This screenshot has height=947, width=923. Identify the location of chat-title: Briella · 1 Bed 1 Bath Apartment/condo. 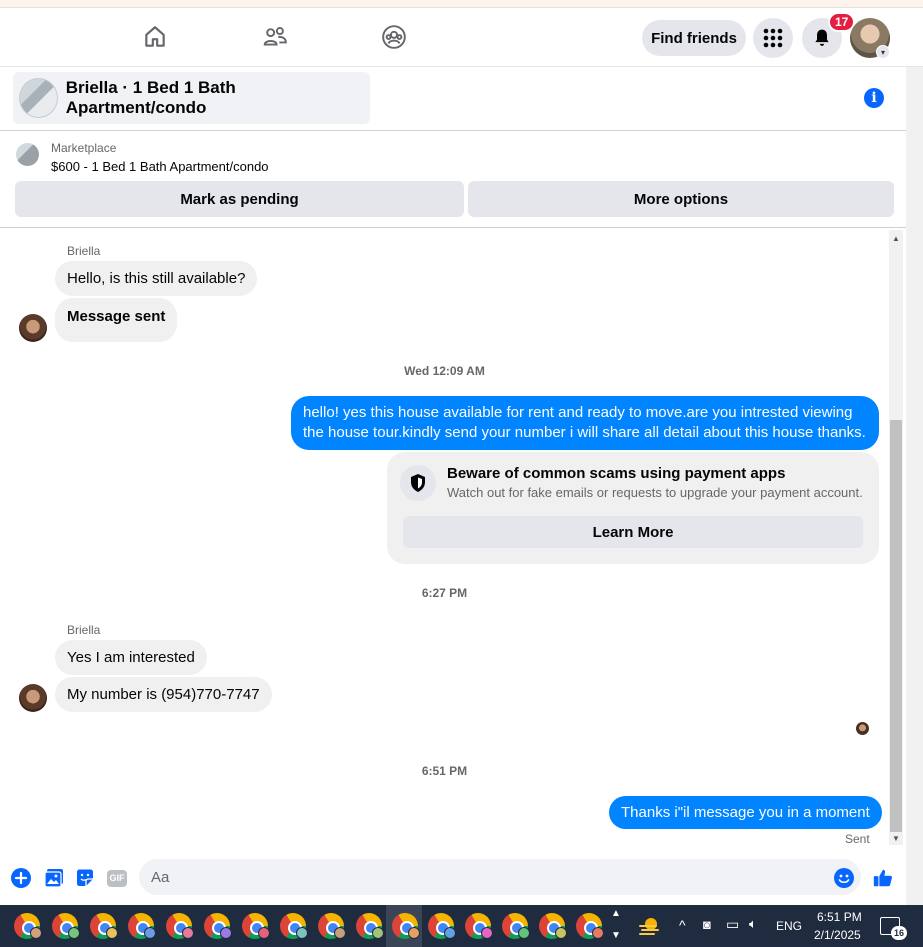
(150, 97).